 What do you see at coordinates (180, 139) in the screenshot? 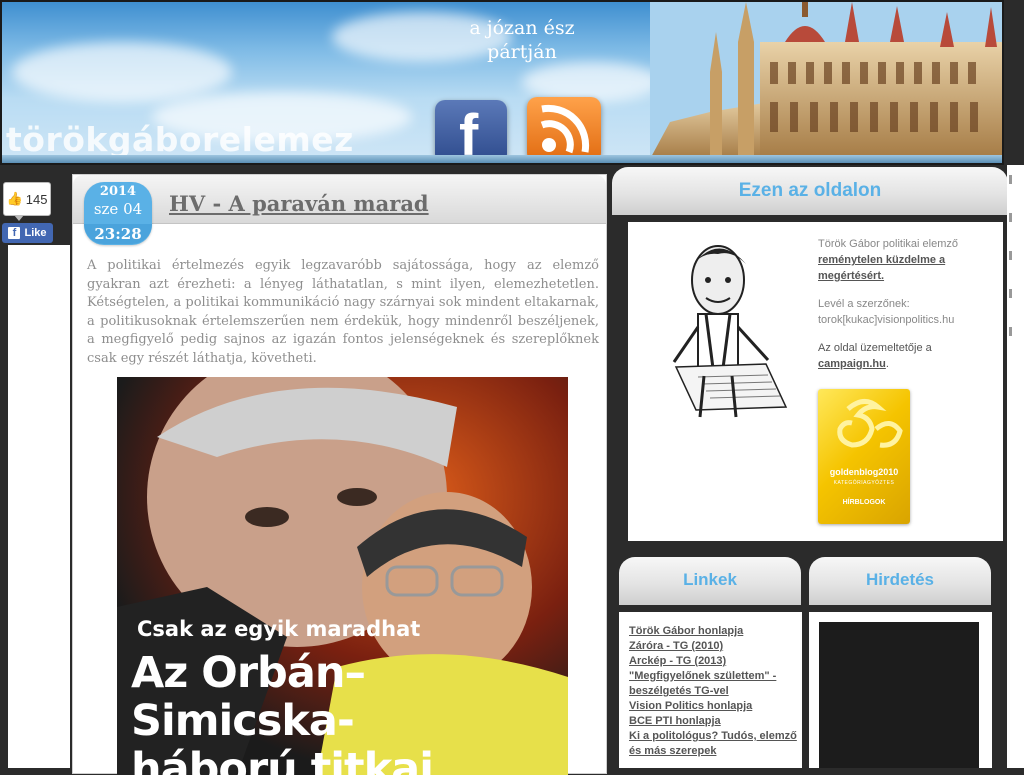
I see `site-title: törökgáborelemez` at bounding box center [180, 139].